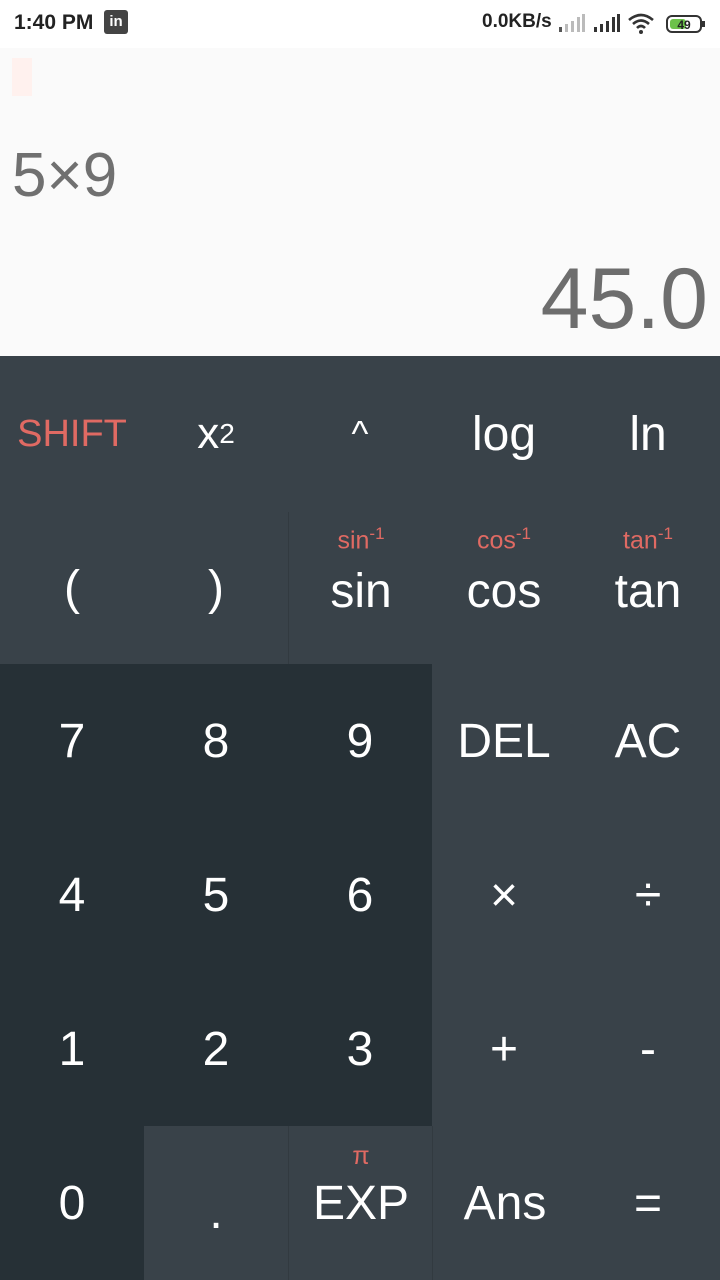 The image size is (720, 1280). I want to click on all-clear-button: AC, so click(648, 741).